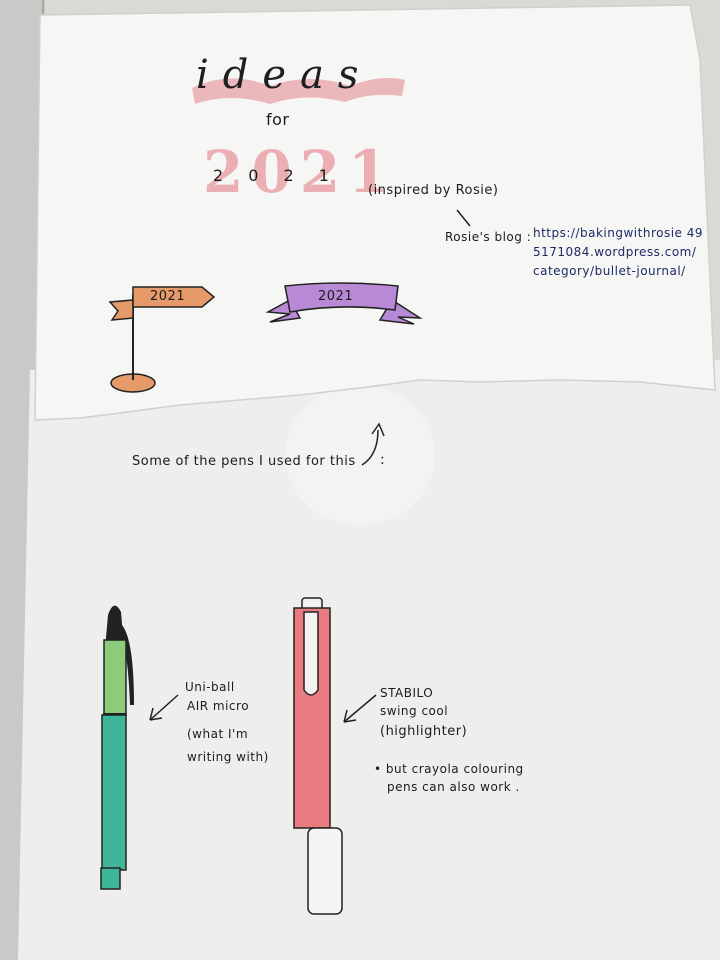  I want to click on pens-caption-colon: :, so click(383, 460).